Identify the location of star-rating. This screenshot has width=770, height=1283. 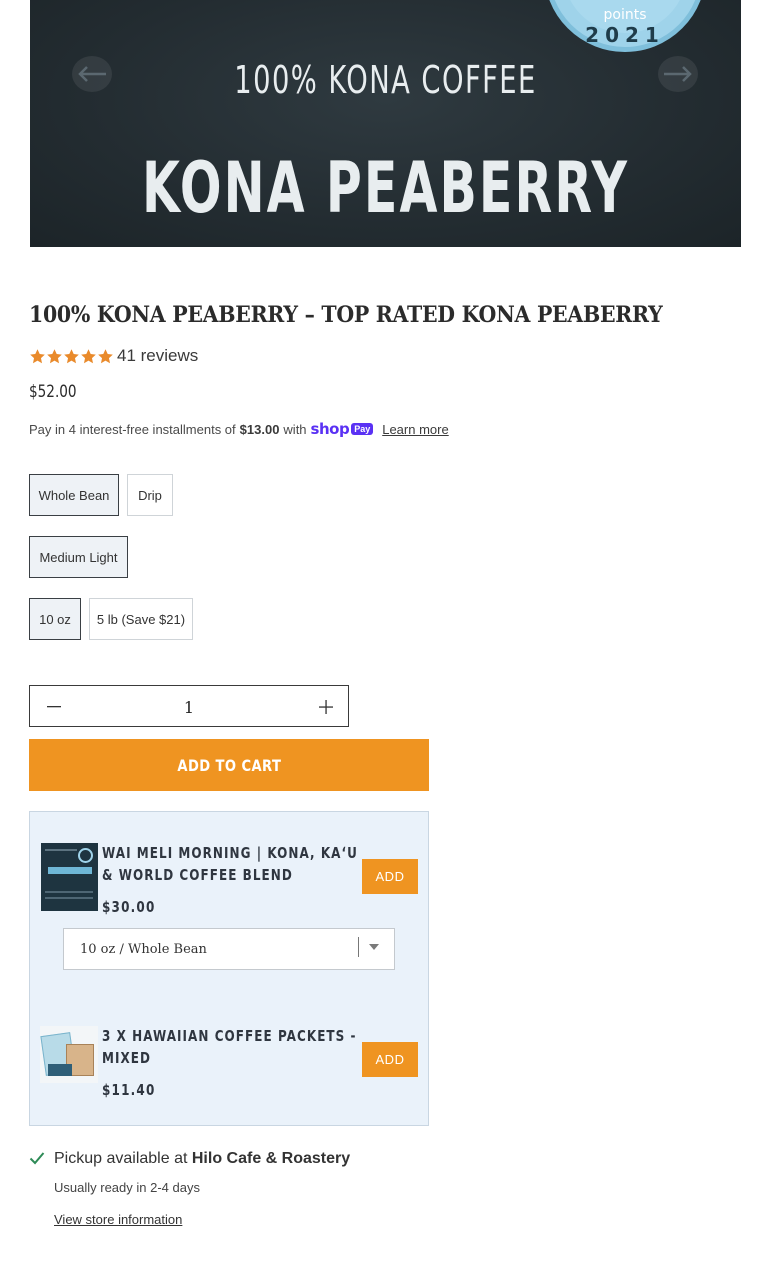
(71, 356).